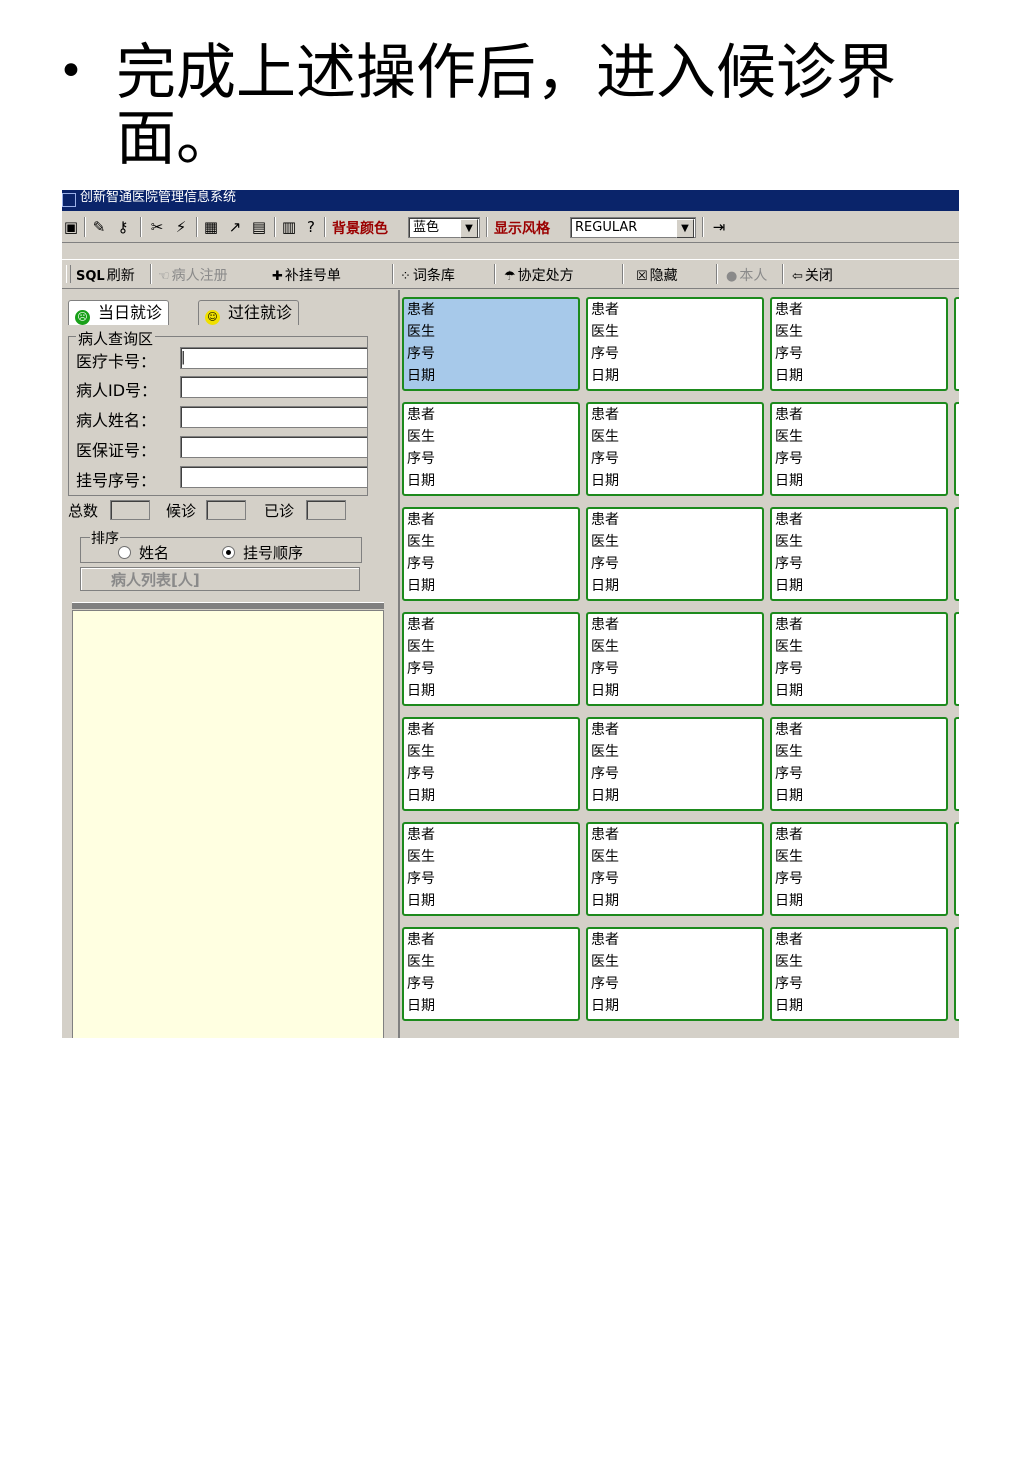 This screenshot has width=1024, height=1474. Describe the element at coordinates (444, 227) in the screenshot. I see `bg-color-select: 蓝色 ▼` at that location.